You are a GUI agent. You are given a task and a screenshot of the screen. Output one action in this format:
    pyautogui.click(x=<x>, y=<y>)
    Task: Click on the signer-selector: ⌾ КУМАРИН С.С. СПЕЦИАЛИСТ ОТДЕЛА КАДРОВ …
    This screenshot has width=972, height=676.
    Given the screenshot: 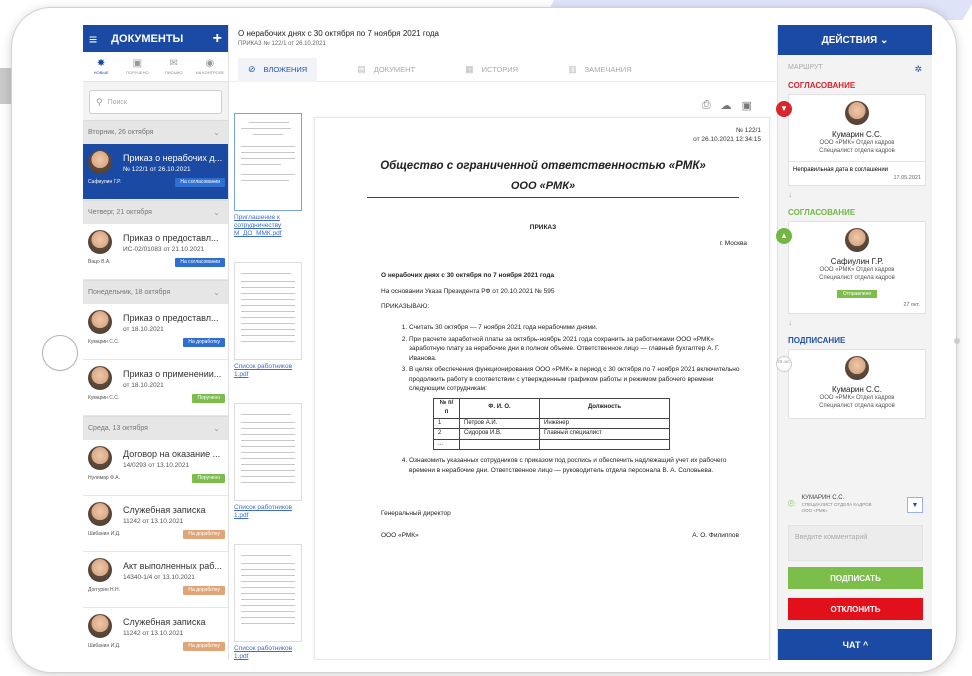 What is the action you would take?
    pyautogui.click(x=855, y=505)
    